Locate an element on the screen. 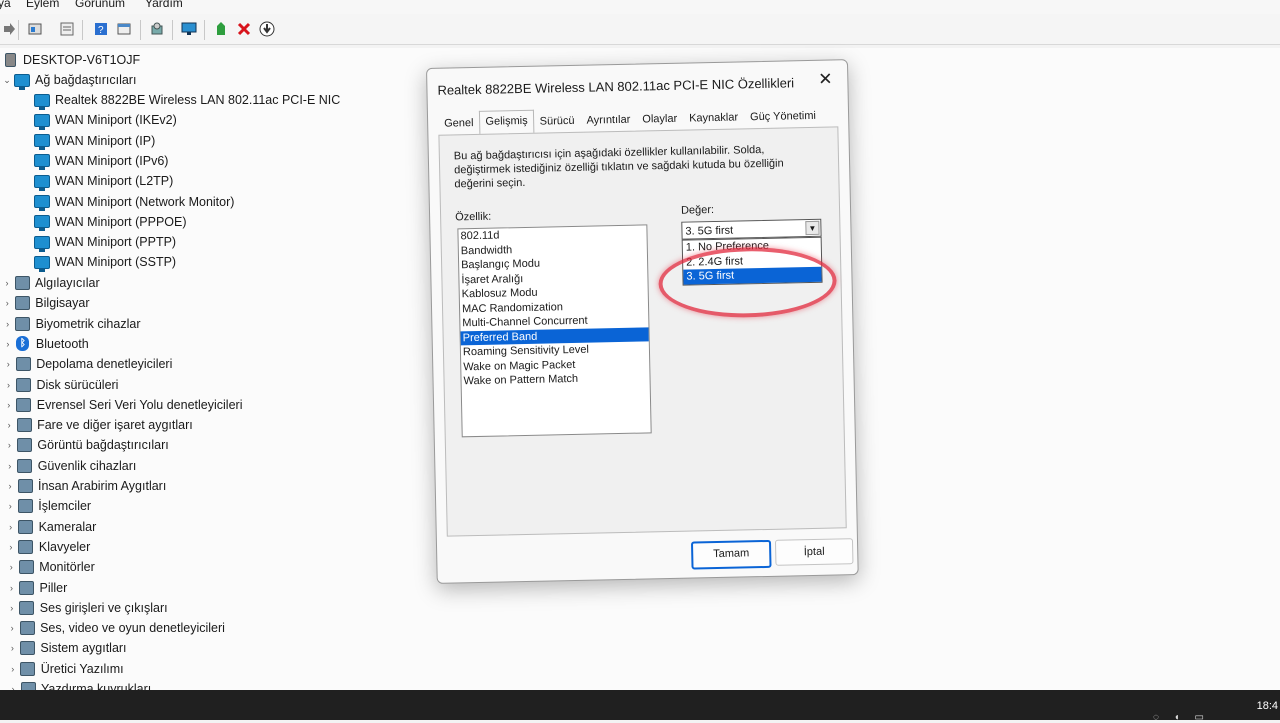 The image size is (1280, 723). uninstall-icon is located at coordinates (244, 29).